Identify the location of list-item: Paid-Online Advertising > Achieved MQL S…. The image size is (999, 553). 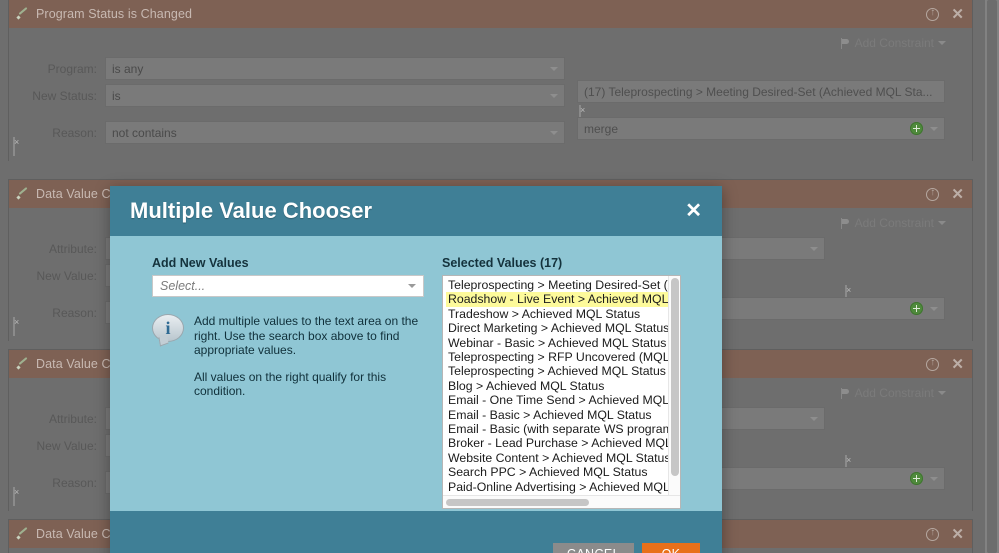
(557, 487).